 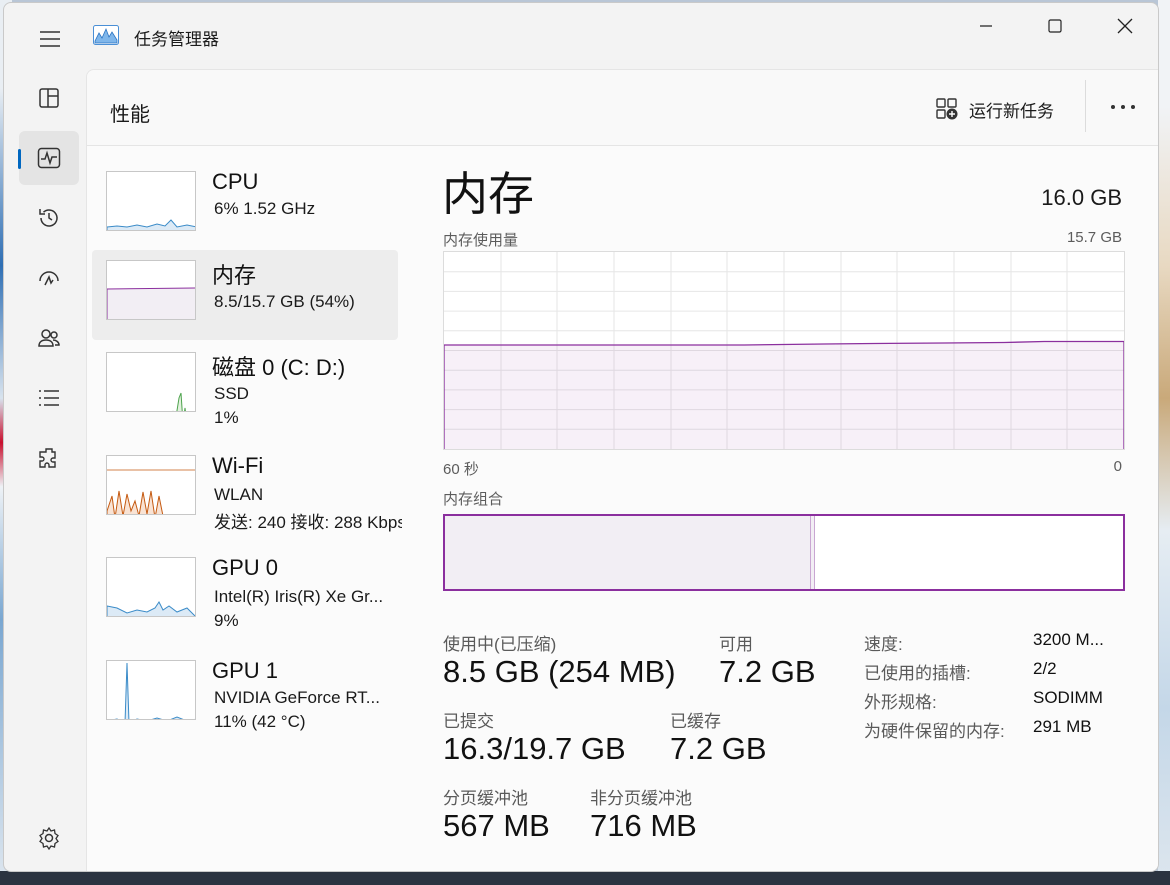 I want to click on app-history-icon, so click(x=48, y=218).